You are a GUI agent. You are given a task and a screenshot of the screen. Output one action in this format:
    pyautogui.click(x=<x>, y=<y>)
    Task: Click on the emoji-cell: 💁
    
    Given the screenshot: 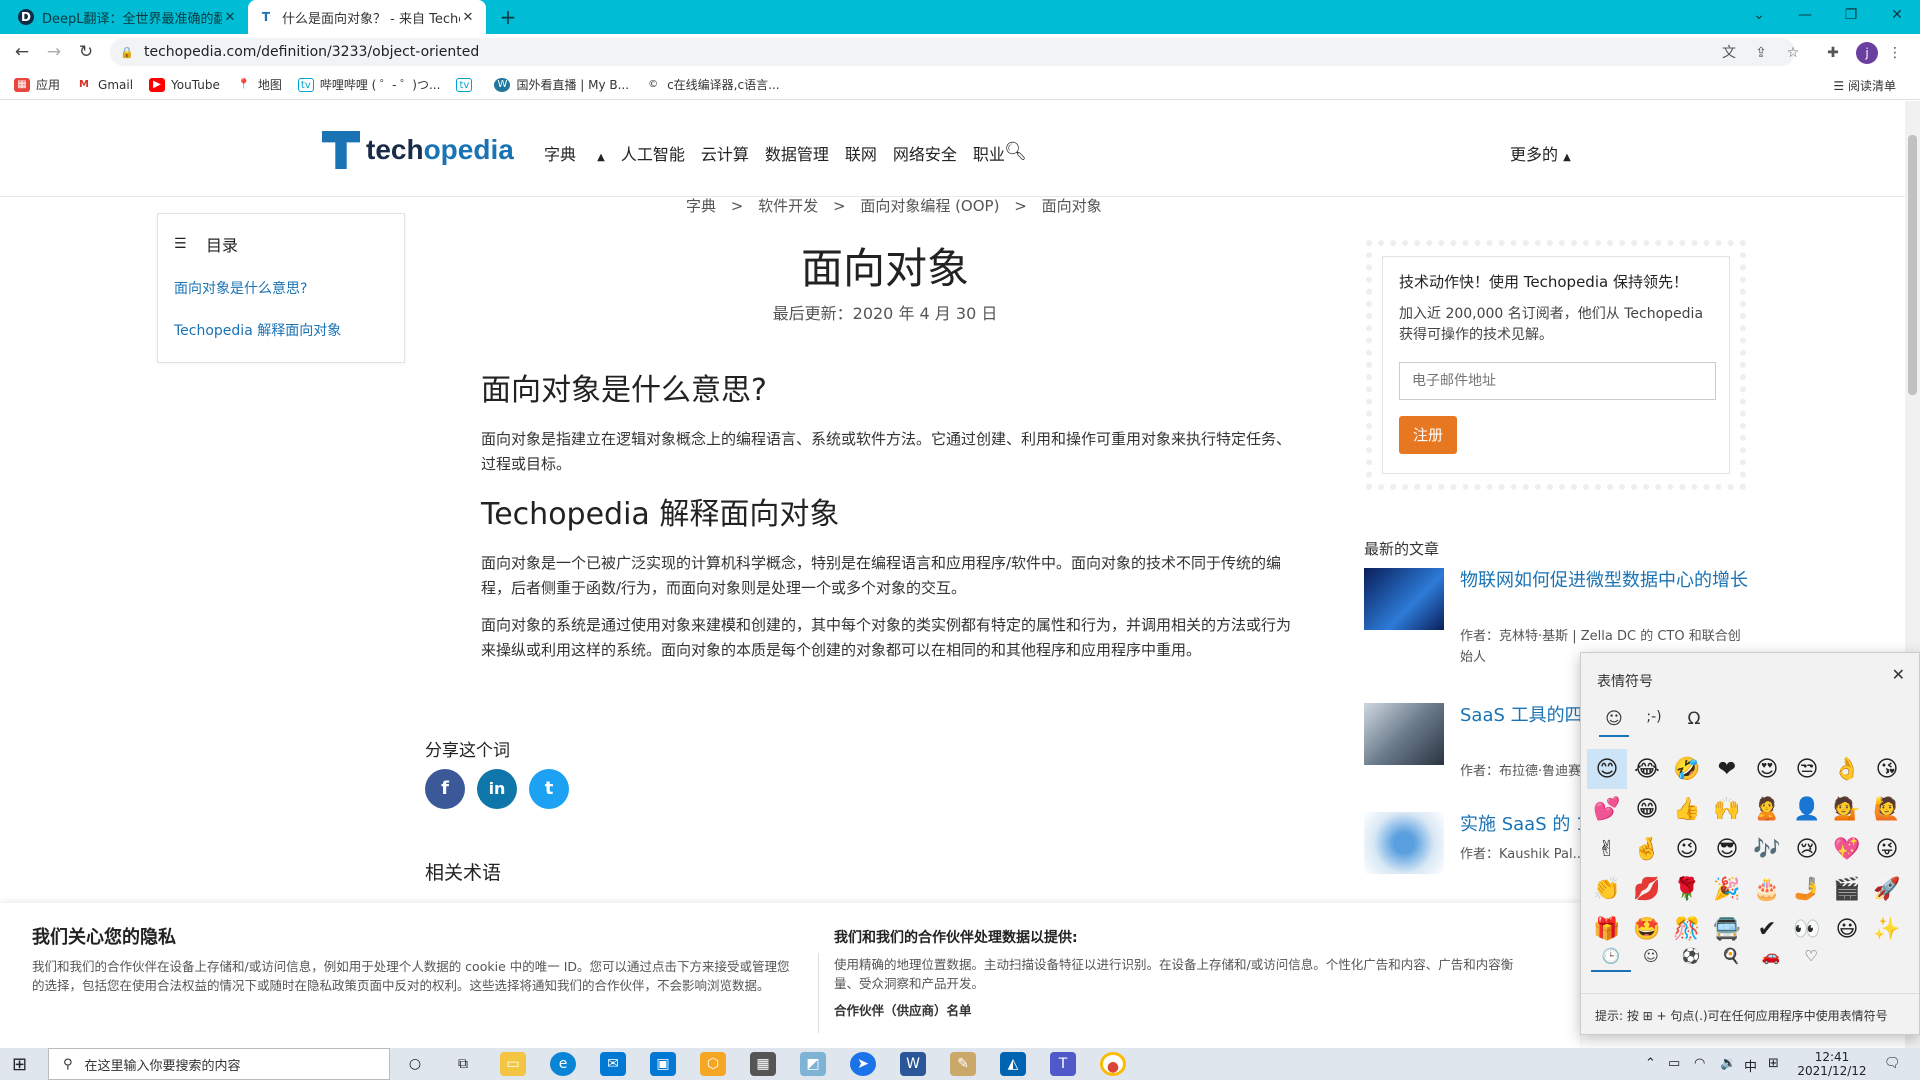 What is the action you would take?
    pyautogui.click(x=1847, y=809)
    